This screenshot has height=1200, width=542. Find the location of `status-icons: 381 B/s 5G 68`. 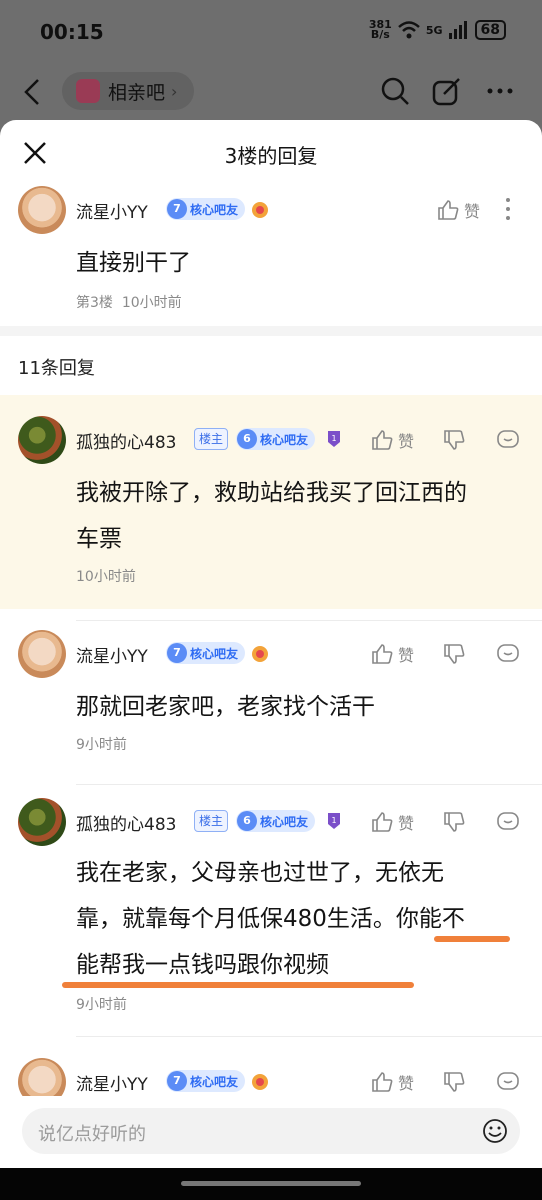

status-icons: 381 B/s 5G 68 is located at coordinates (437, 30).